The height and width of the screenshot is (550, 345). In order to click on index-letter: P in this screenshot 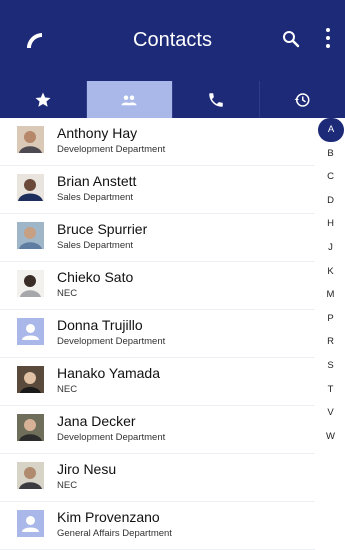, I will do `click(330, 319)`.